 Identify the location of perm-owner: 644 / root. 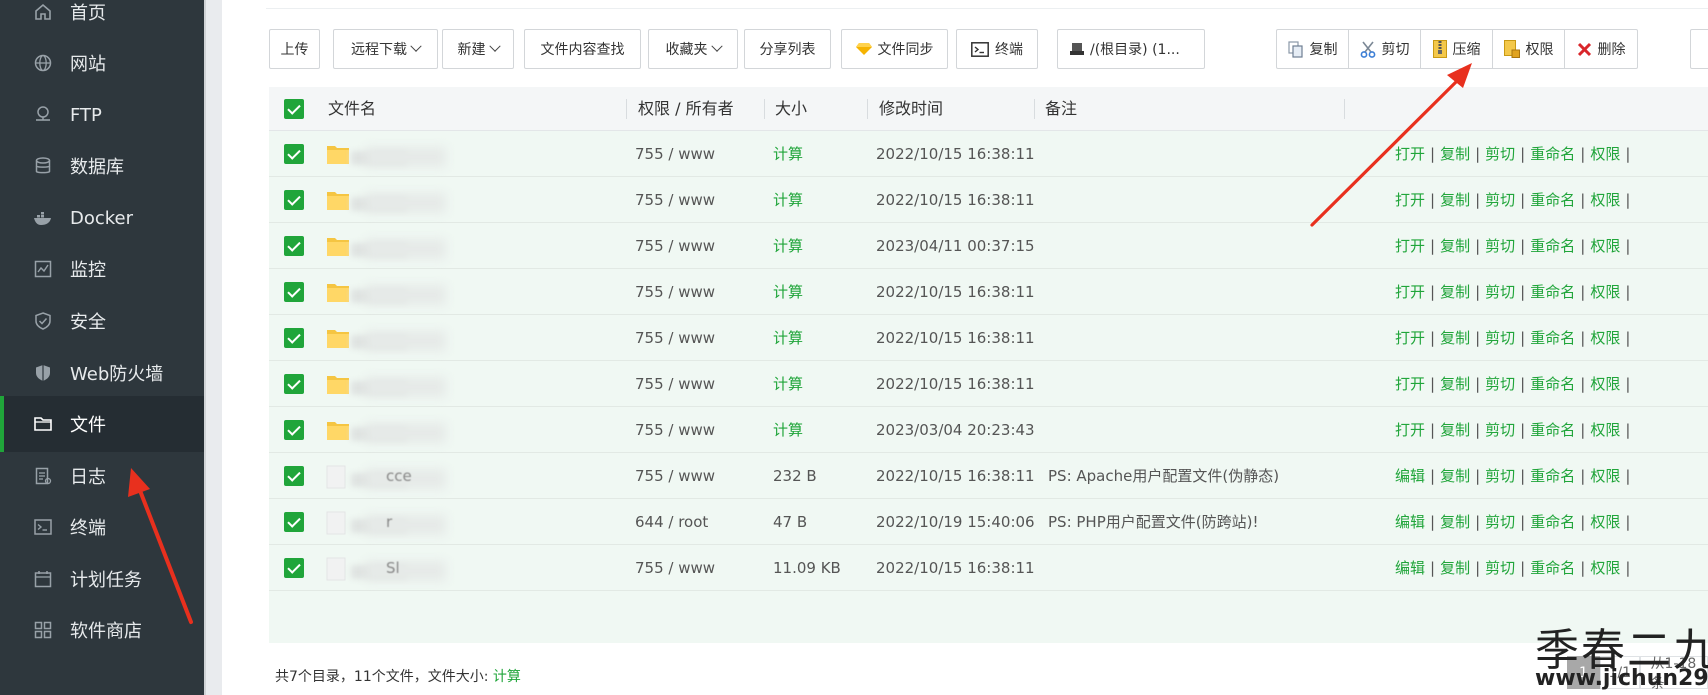
(671, 522).